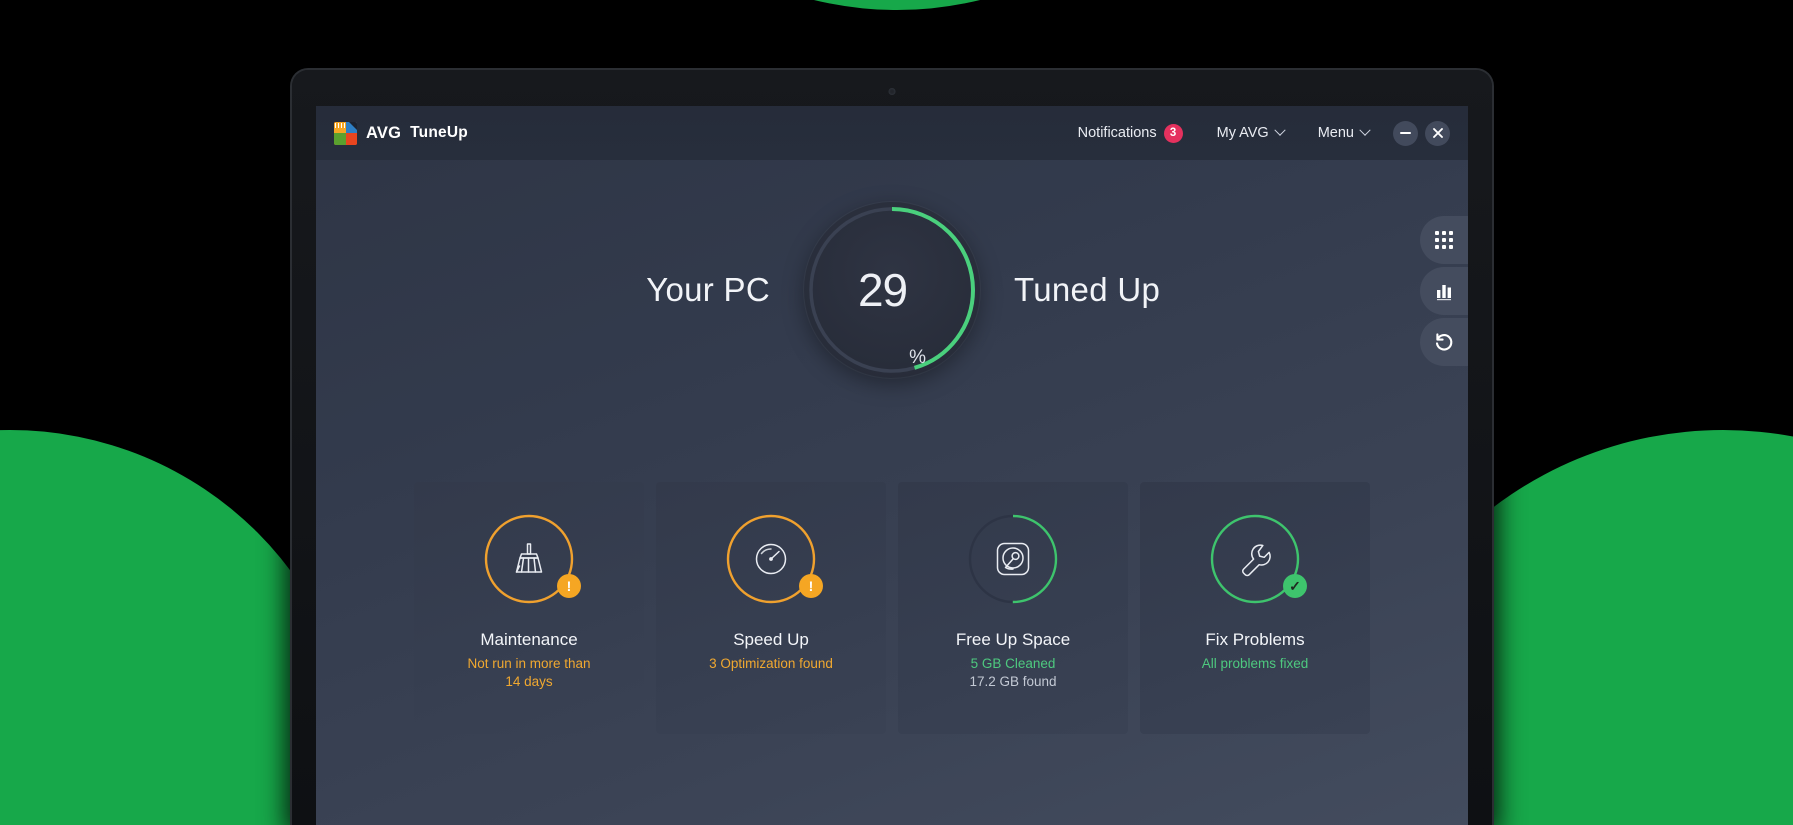 This screenshot has height=825, width=1793. I want to click on card-status-badge: ✓, so click(1295, 586).